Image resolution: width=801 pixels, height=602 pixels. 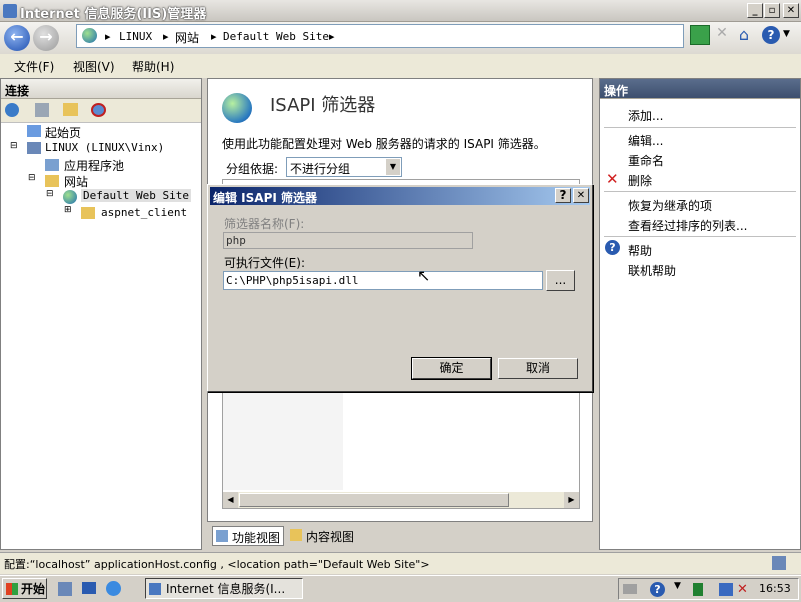 I want to click on breadcrumb-default-web-site: Default Web Site, so click(x=276, y=36).